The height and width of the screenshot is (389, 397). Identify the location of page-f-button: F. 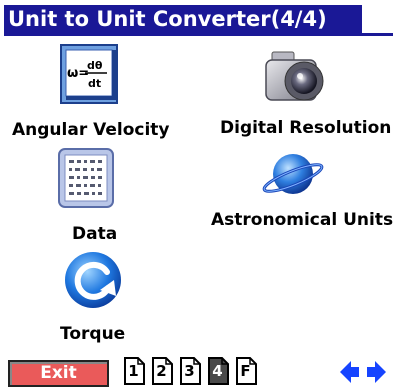
(247, 371).